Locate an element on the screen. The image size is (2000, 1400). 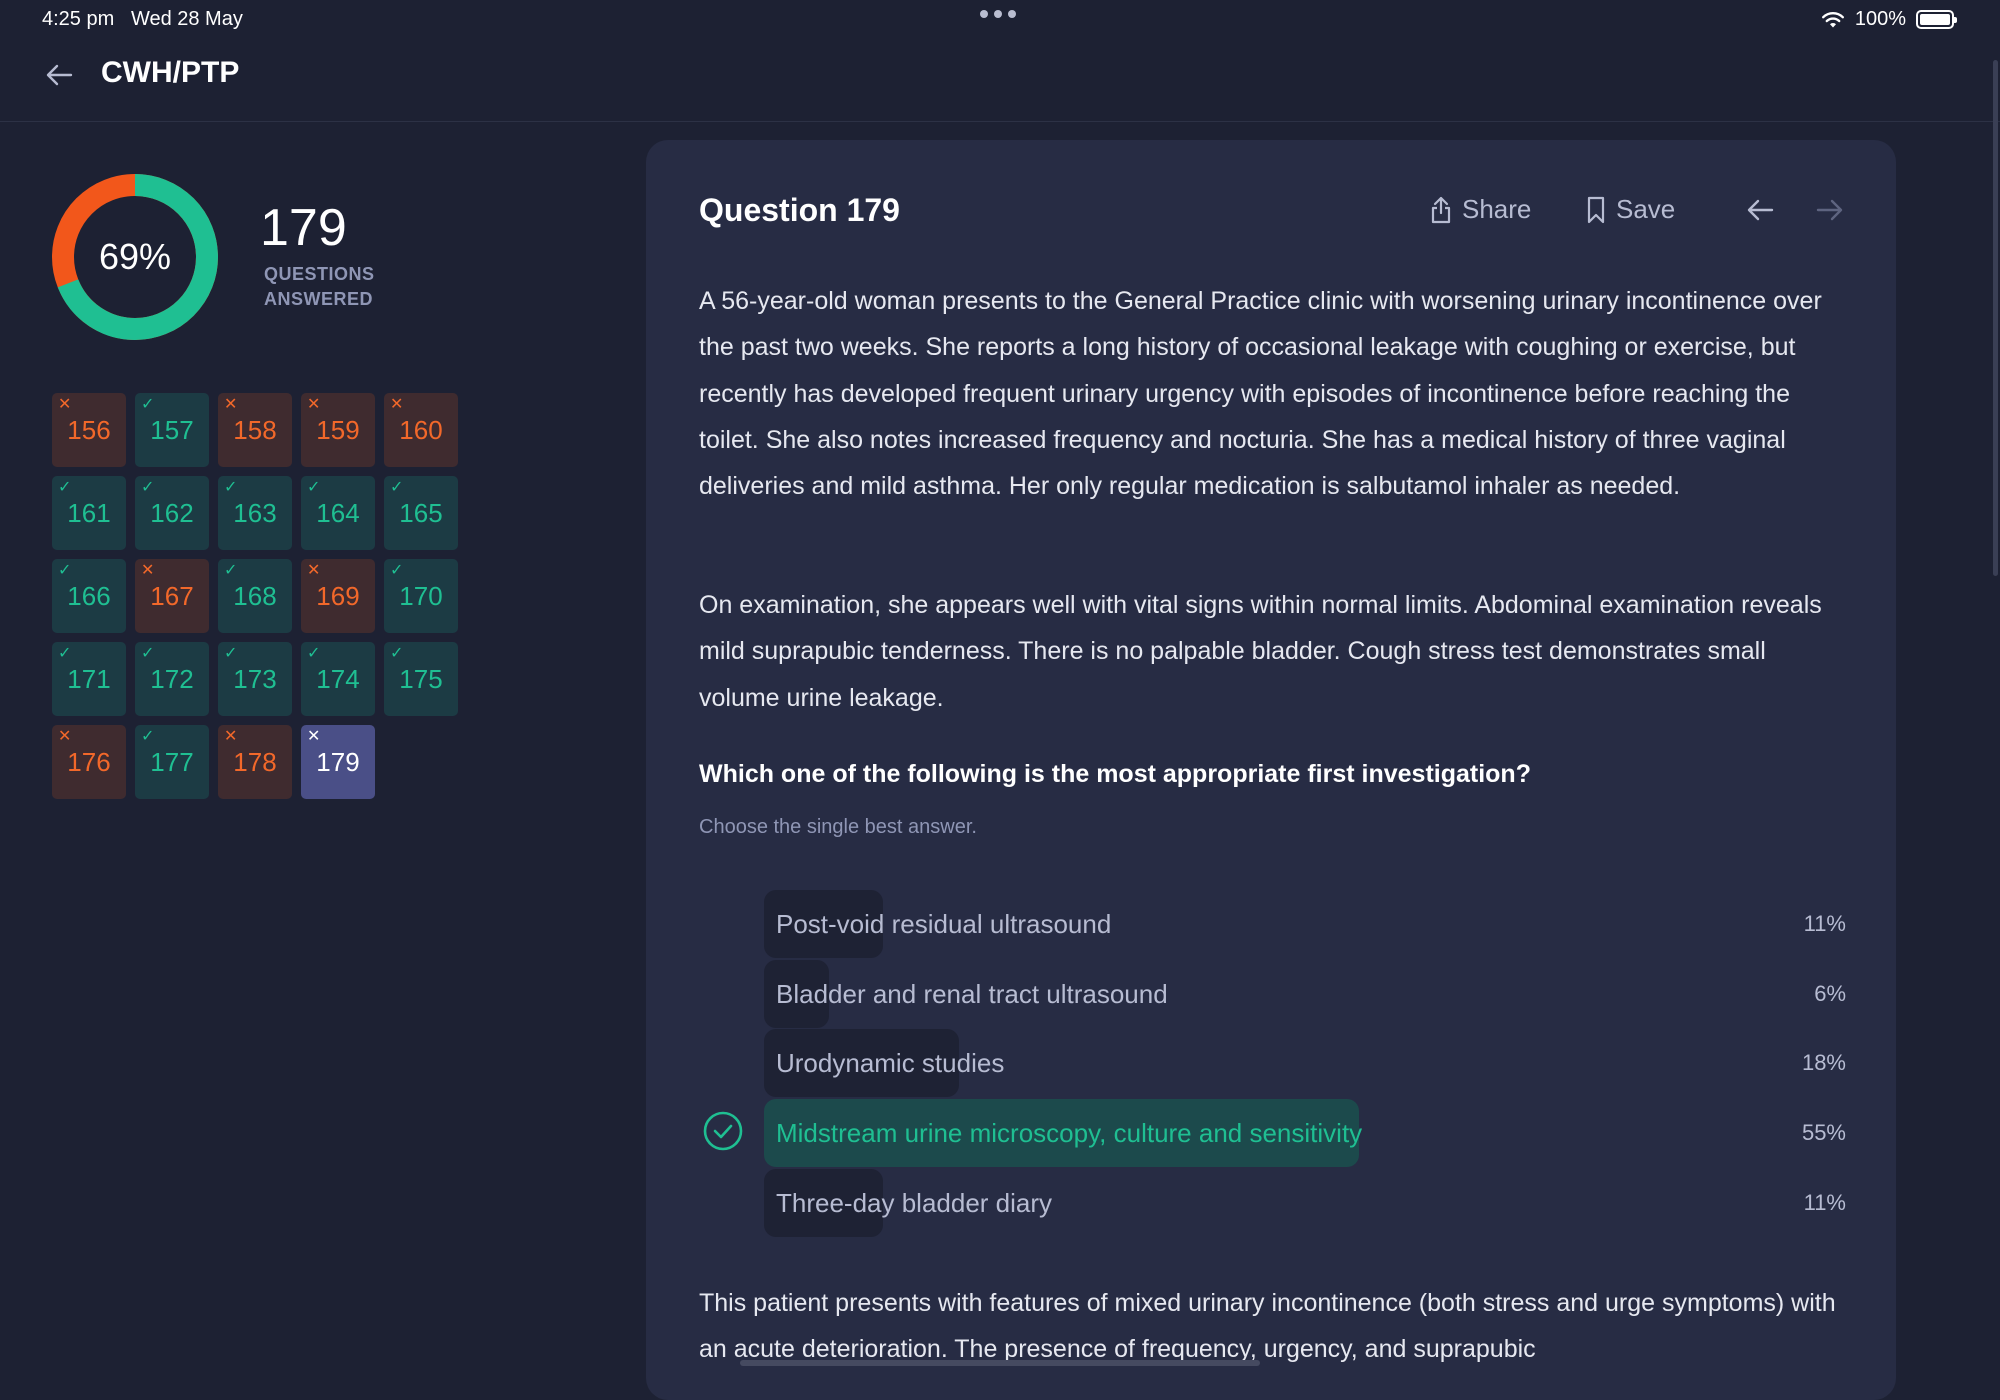
status-bar: 4:25 pm Wed 28 May 100% is located at coordinates (1000, 20).